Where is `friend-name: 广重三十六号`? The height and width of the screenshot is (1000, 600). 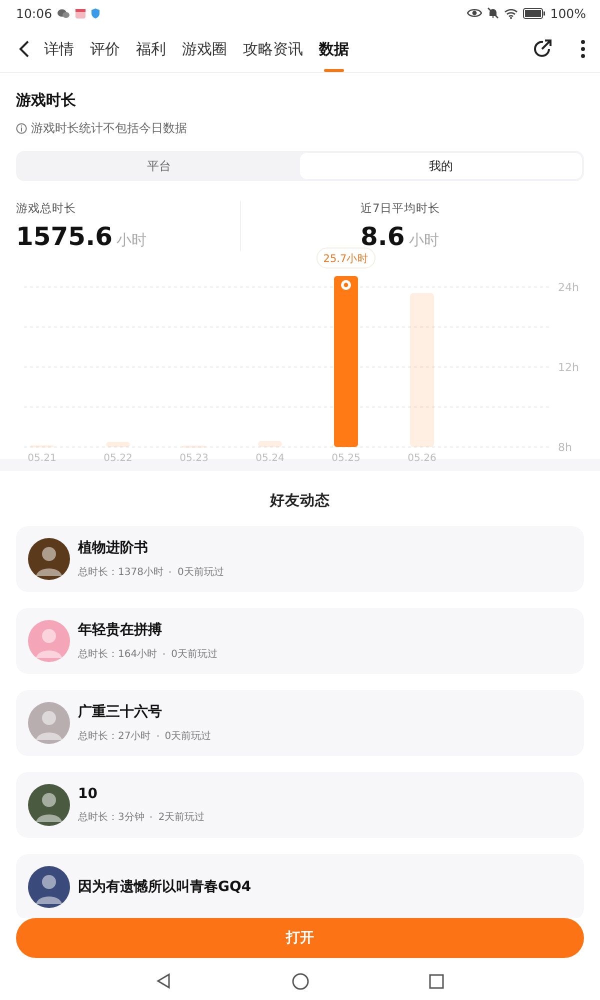 friend-name: 广重三十六号 is located at coordinates (120, 712).